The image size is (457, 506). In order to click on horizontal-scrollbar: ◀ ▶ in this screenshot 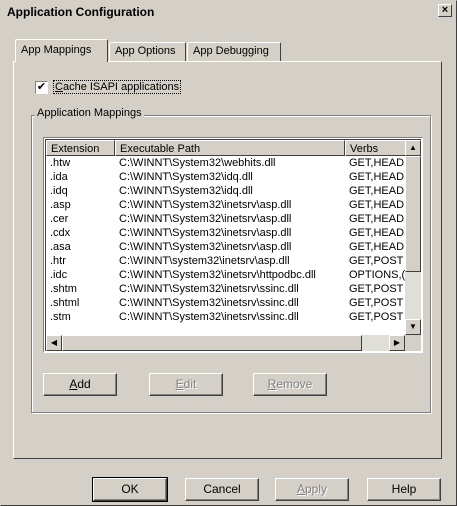, I will do `click(225, 343)`.